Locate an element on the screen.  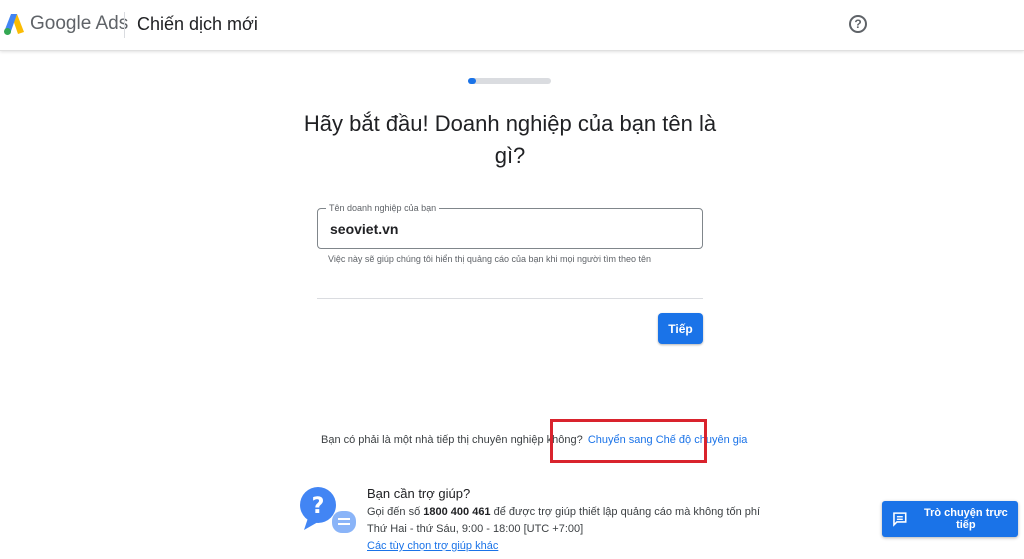
business-name-input is located at coordinates (510, 229).